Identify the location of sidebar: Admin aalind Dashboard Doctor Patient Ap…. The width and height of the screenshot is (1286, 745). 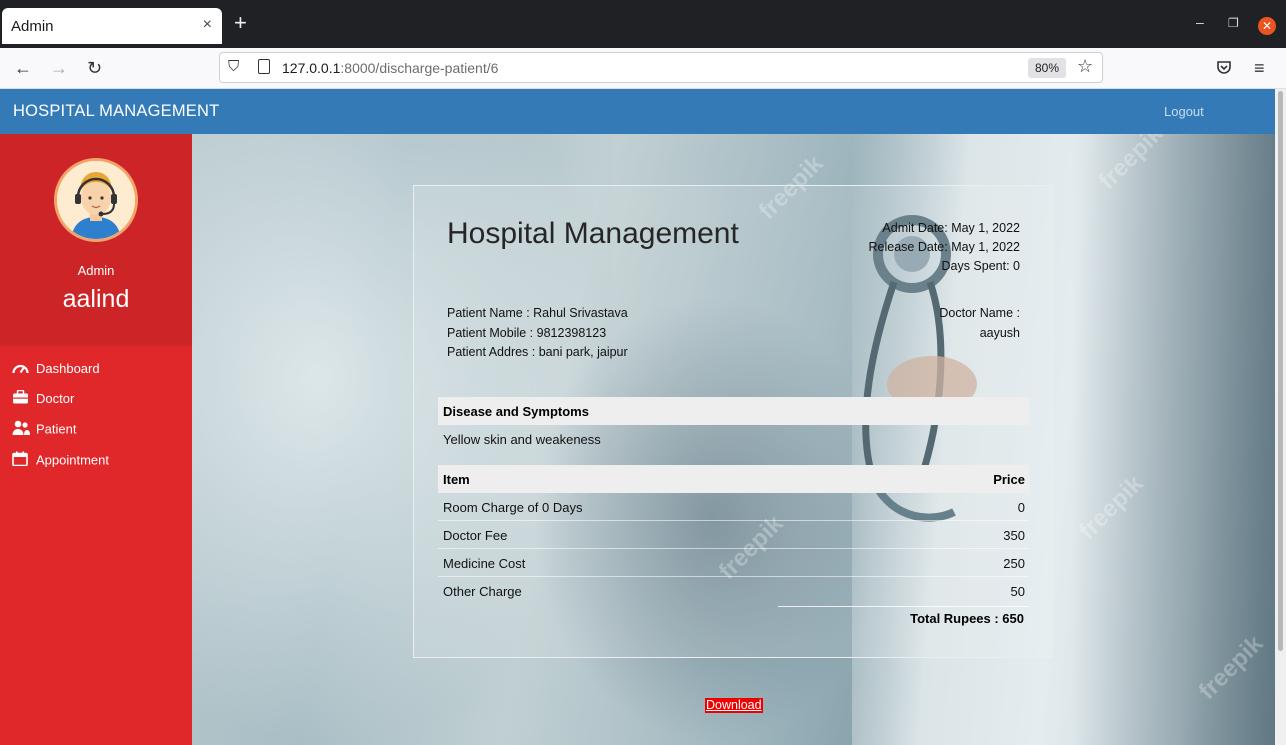
(96, 439).